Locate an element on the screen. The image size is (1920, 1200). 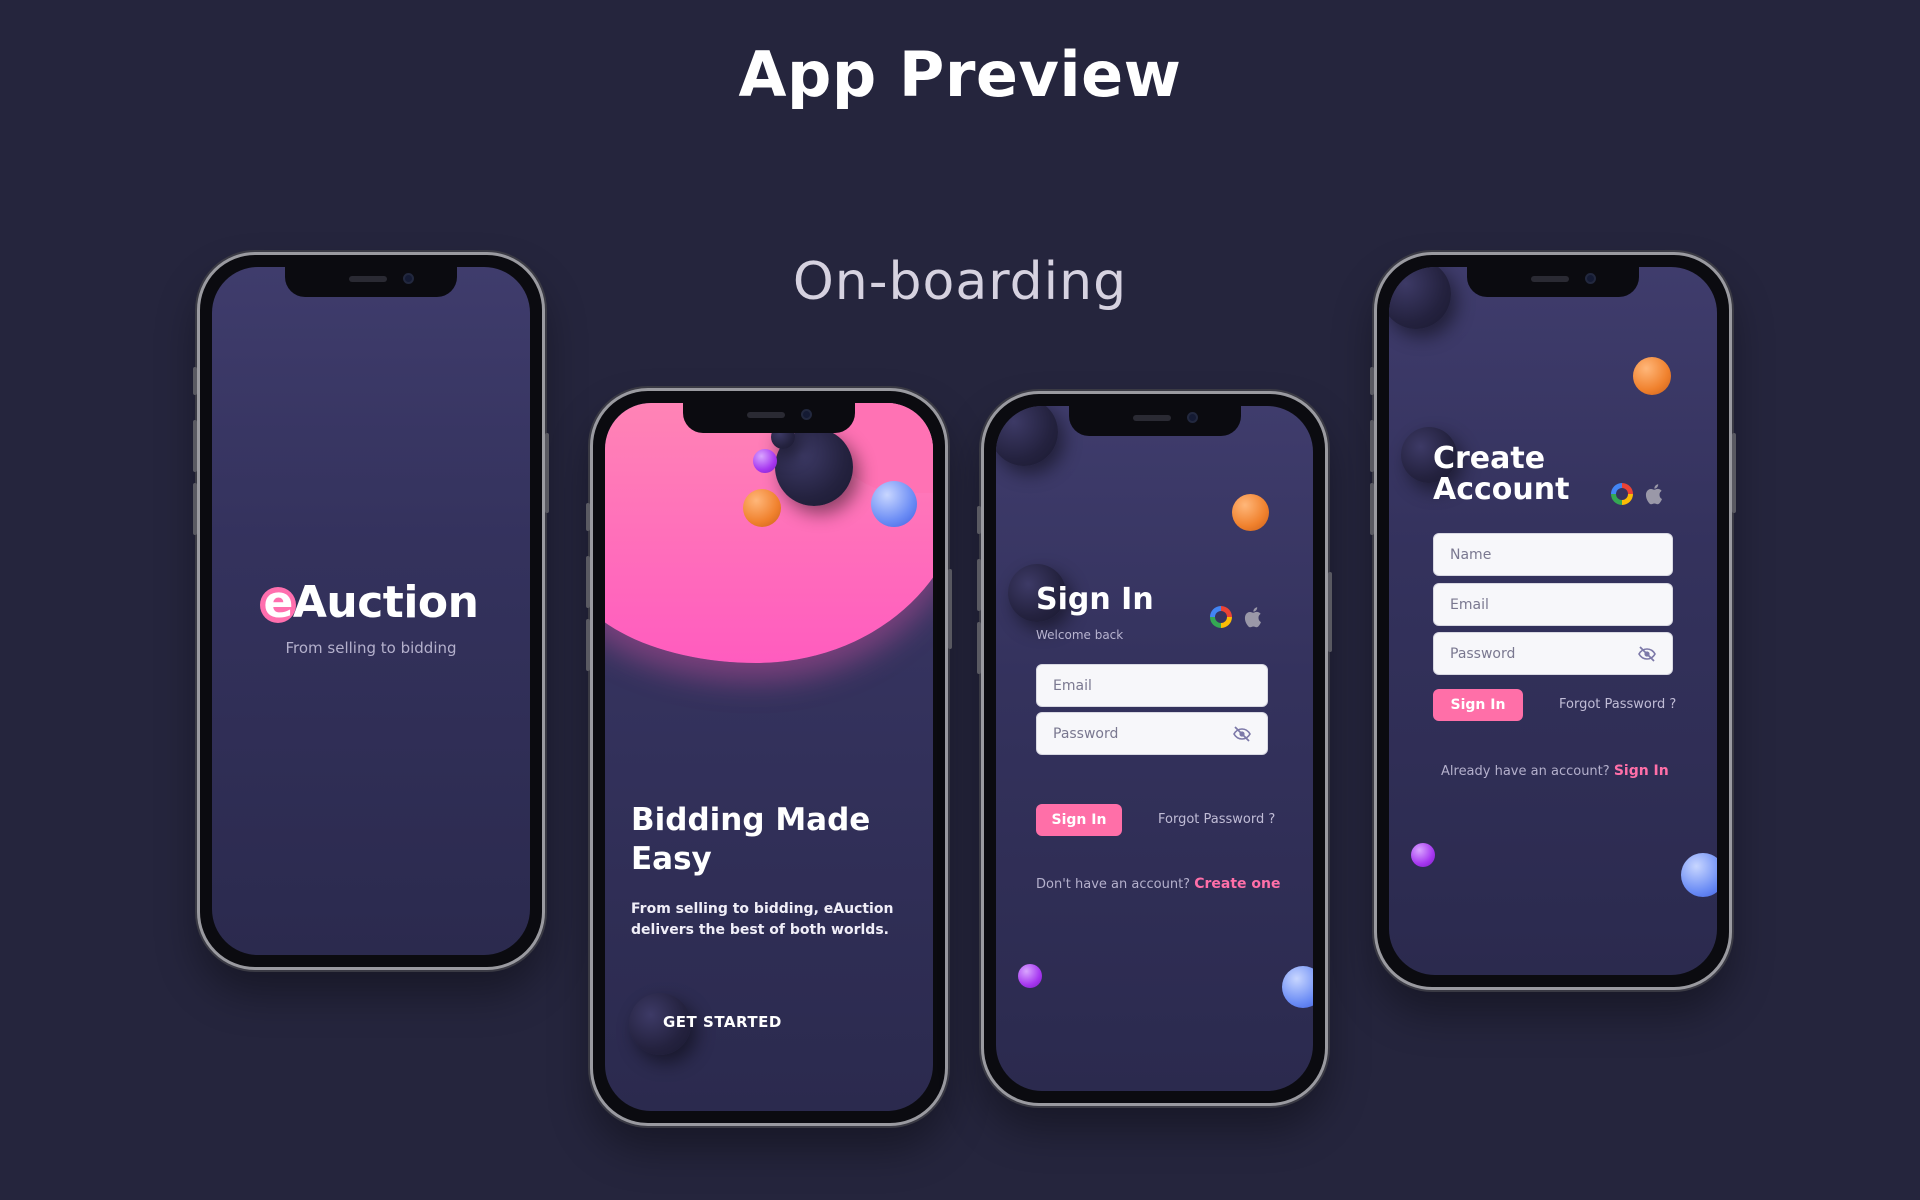
title-line-1: Create is located at coordinates (1489, 458).